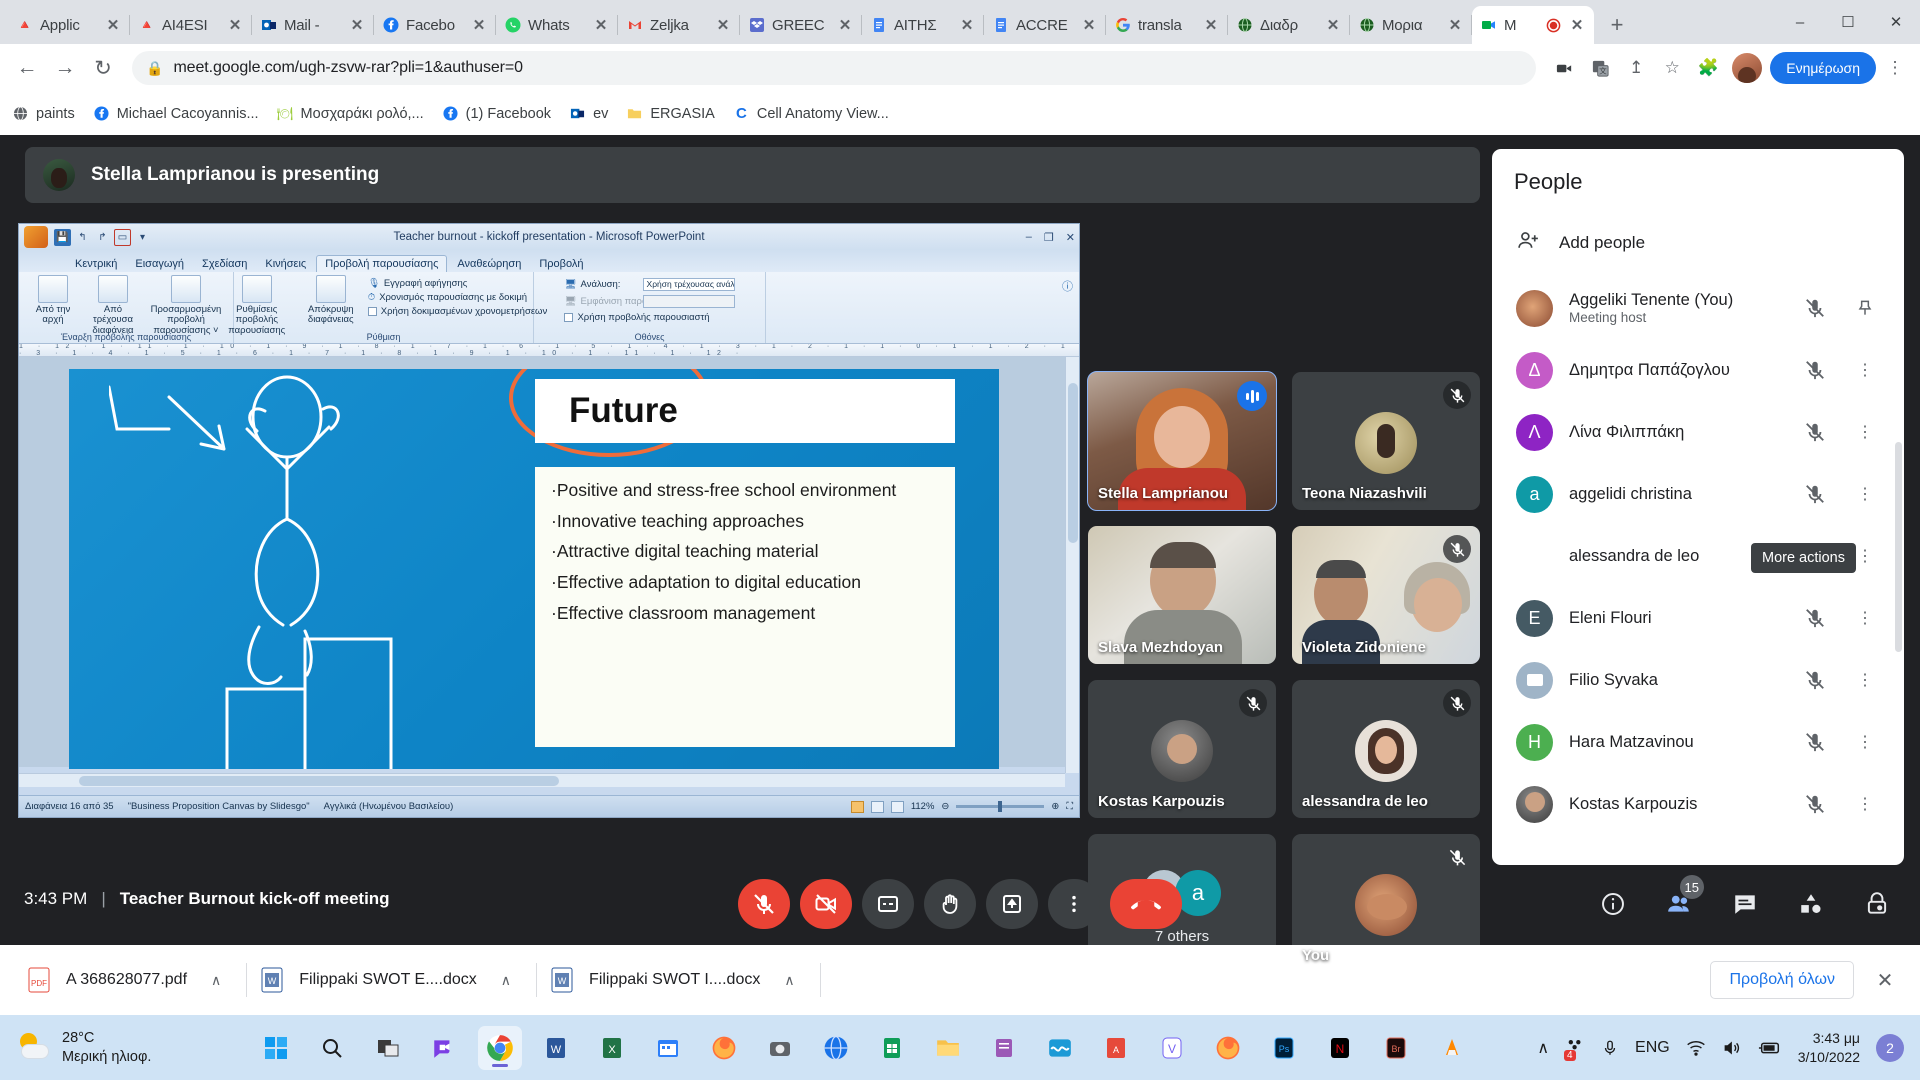 Image resolution: width=1920 pixels, height=1080 pixels. Describe the element at coordinates (1060, 1048) in the screenshot. I see `wave-app` at that location.